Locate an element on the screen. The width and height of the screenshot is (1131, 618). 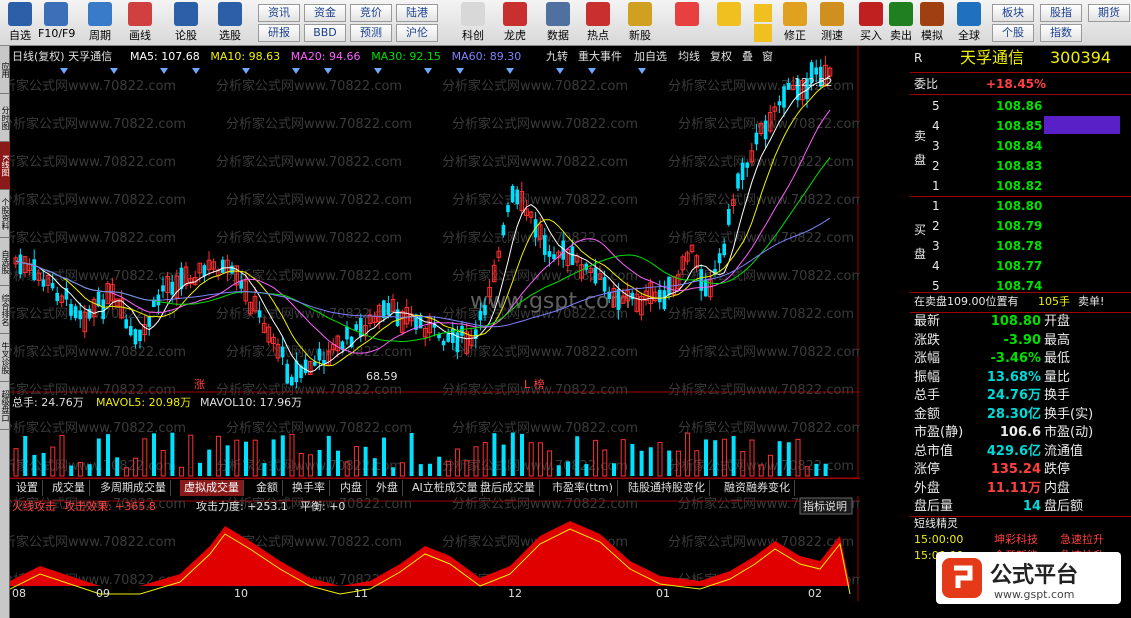
indicator-tab-5: 换手率 is located at coordinates (309, 488).